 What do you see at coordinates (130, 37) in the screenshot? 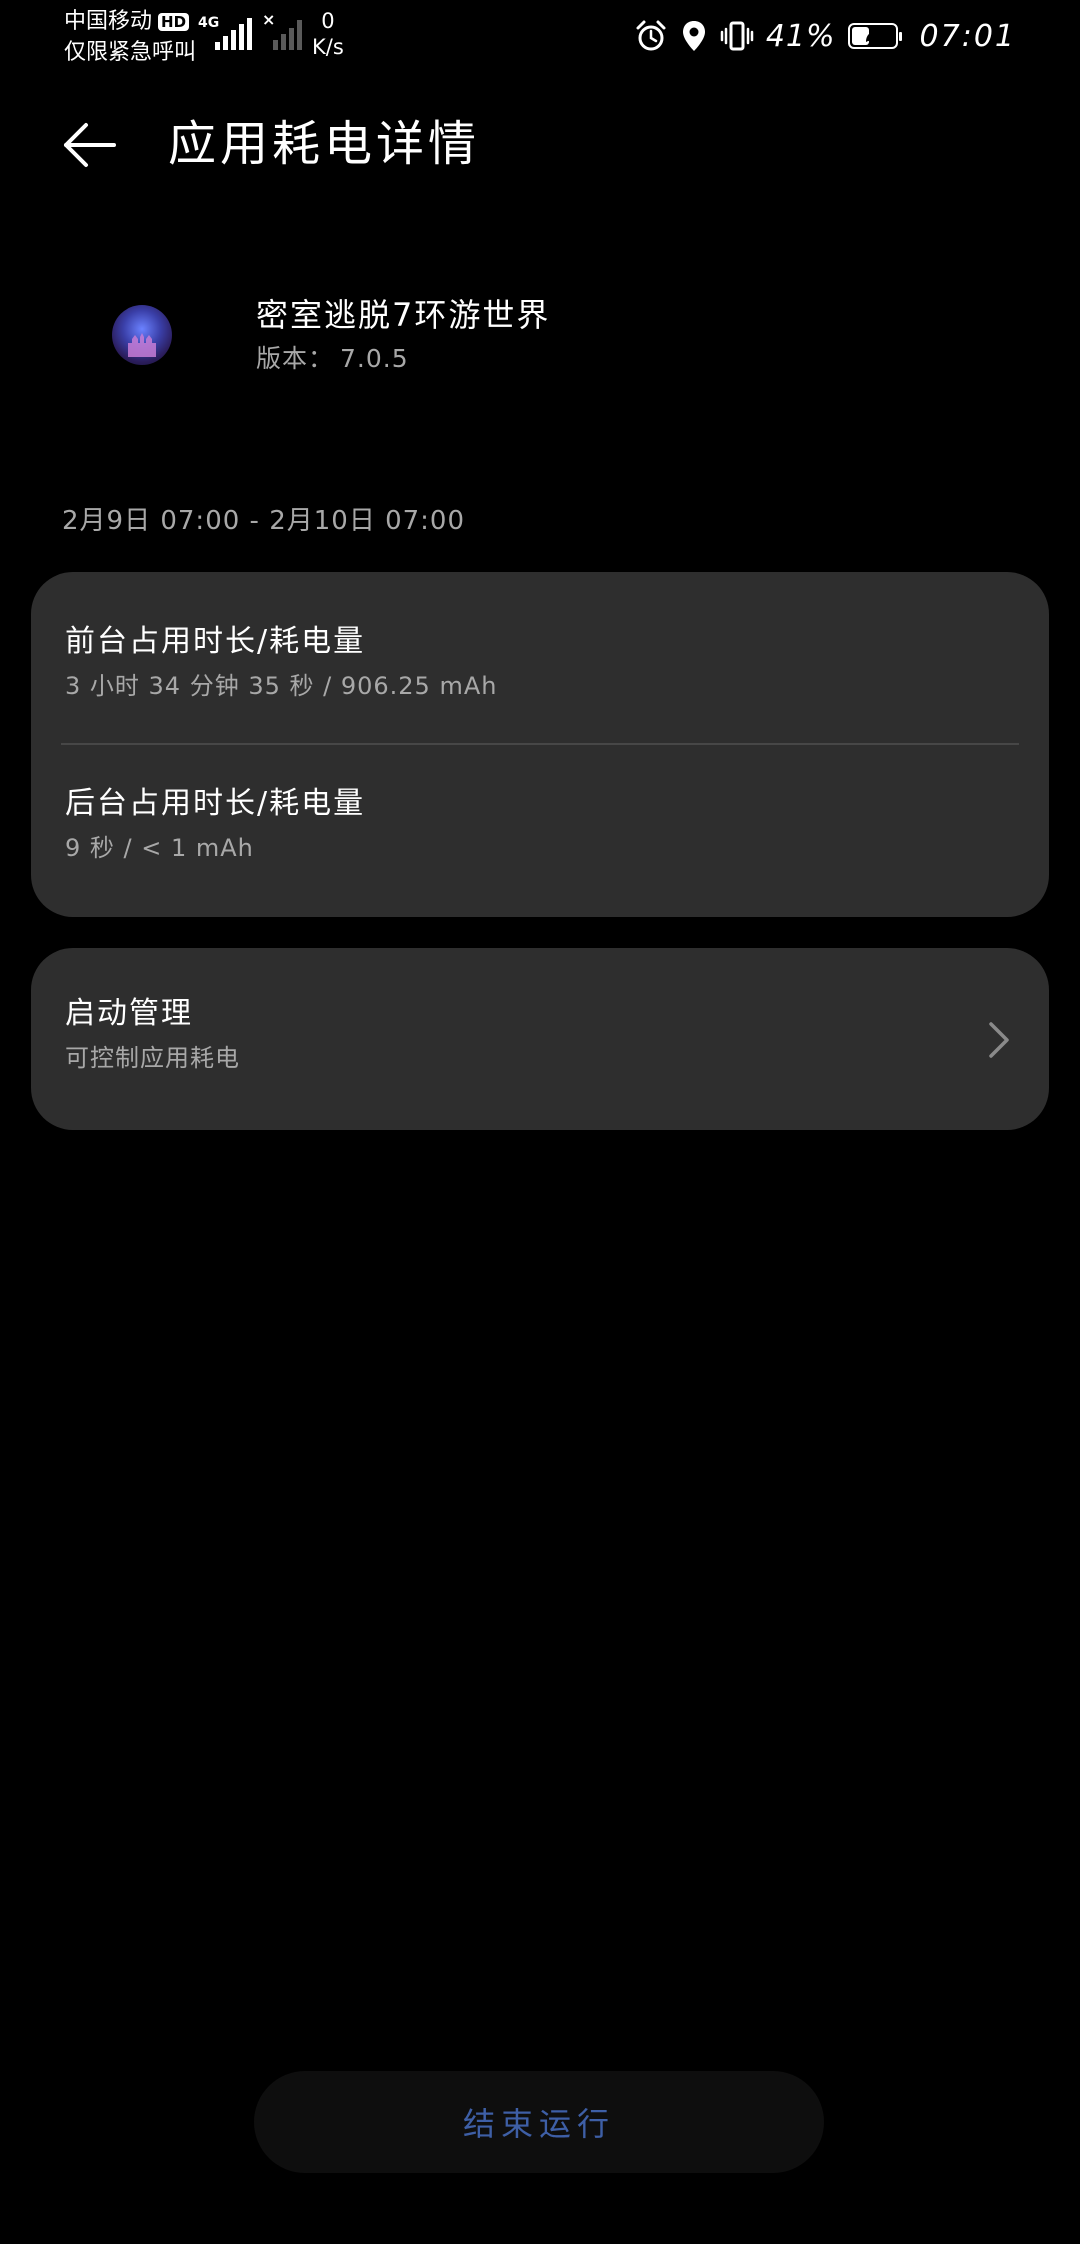
I see `carrier-info: 中国移动 HD 仅限紧急呼叫` at bounding box center [130, 37].